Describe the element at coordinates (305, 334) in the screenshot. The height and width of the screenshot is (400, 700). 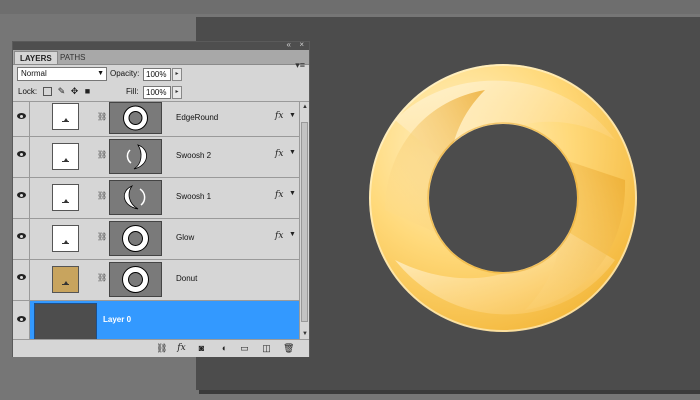
I see `scroll-down-icon: ▼` at that location.